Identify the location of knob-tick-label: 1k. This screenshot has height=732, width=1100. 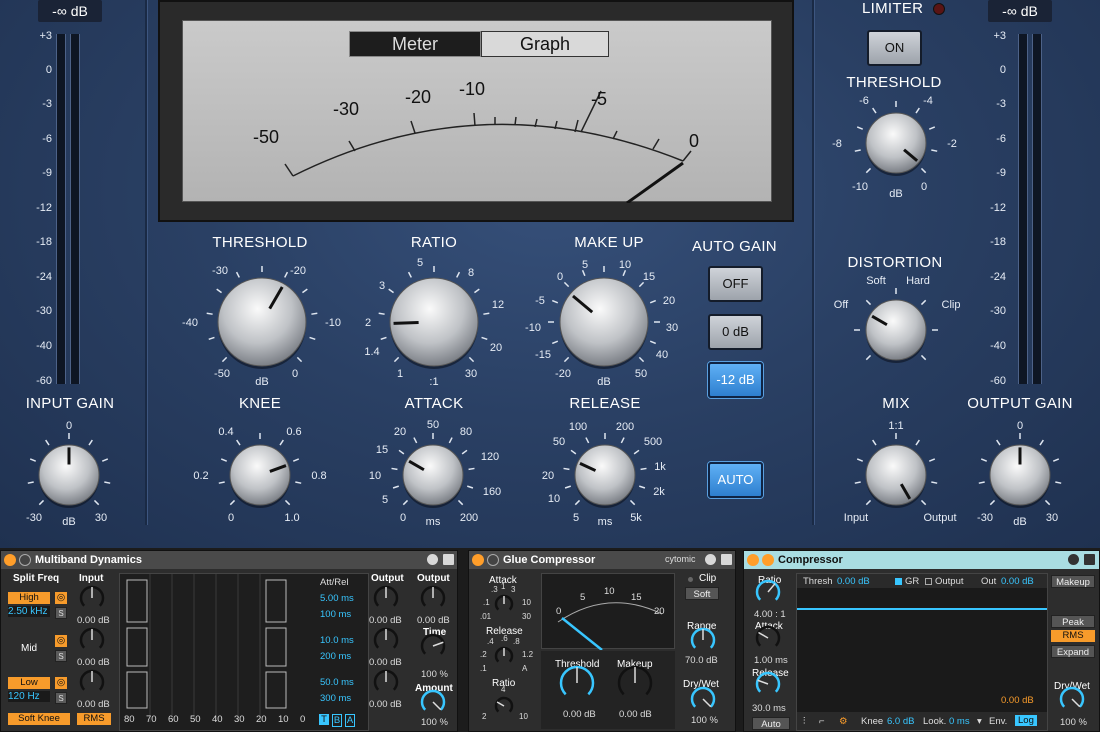
(660, 467).